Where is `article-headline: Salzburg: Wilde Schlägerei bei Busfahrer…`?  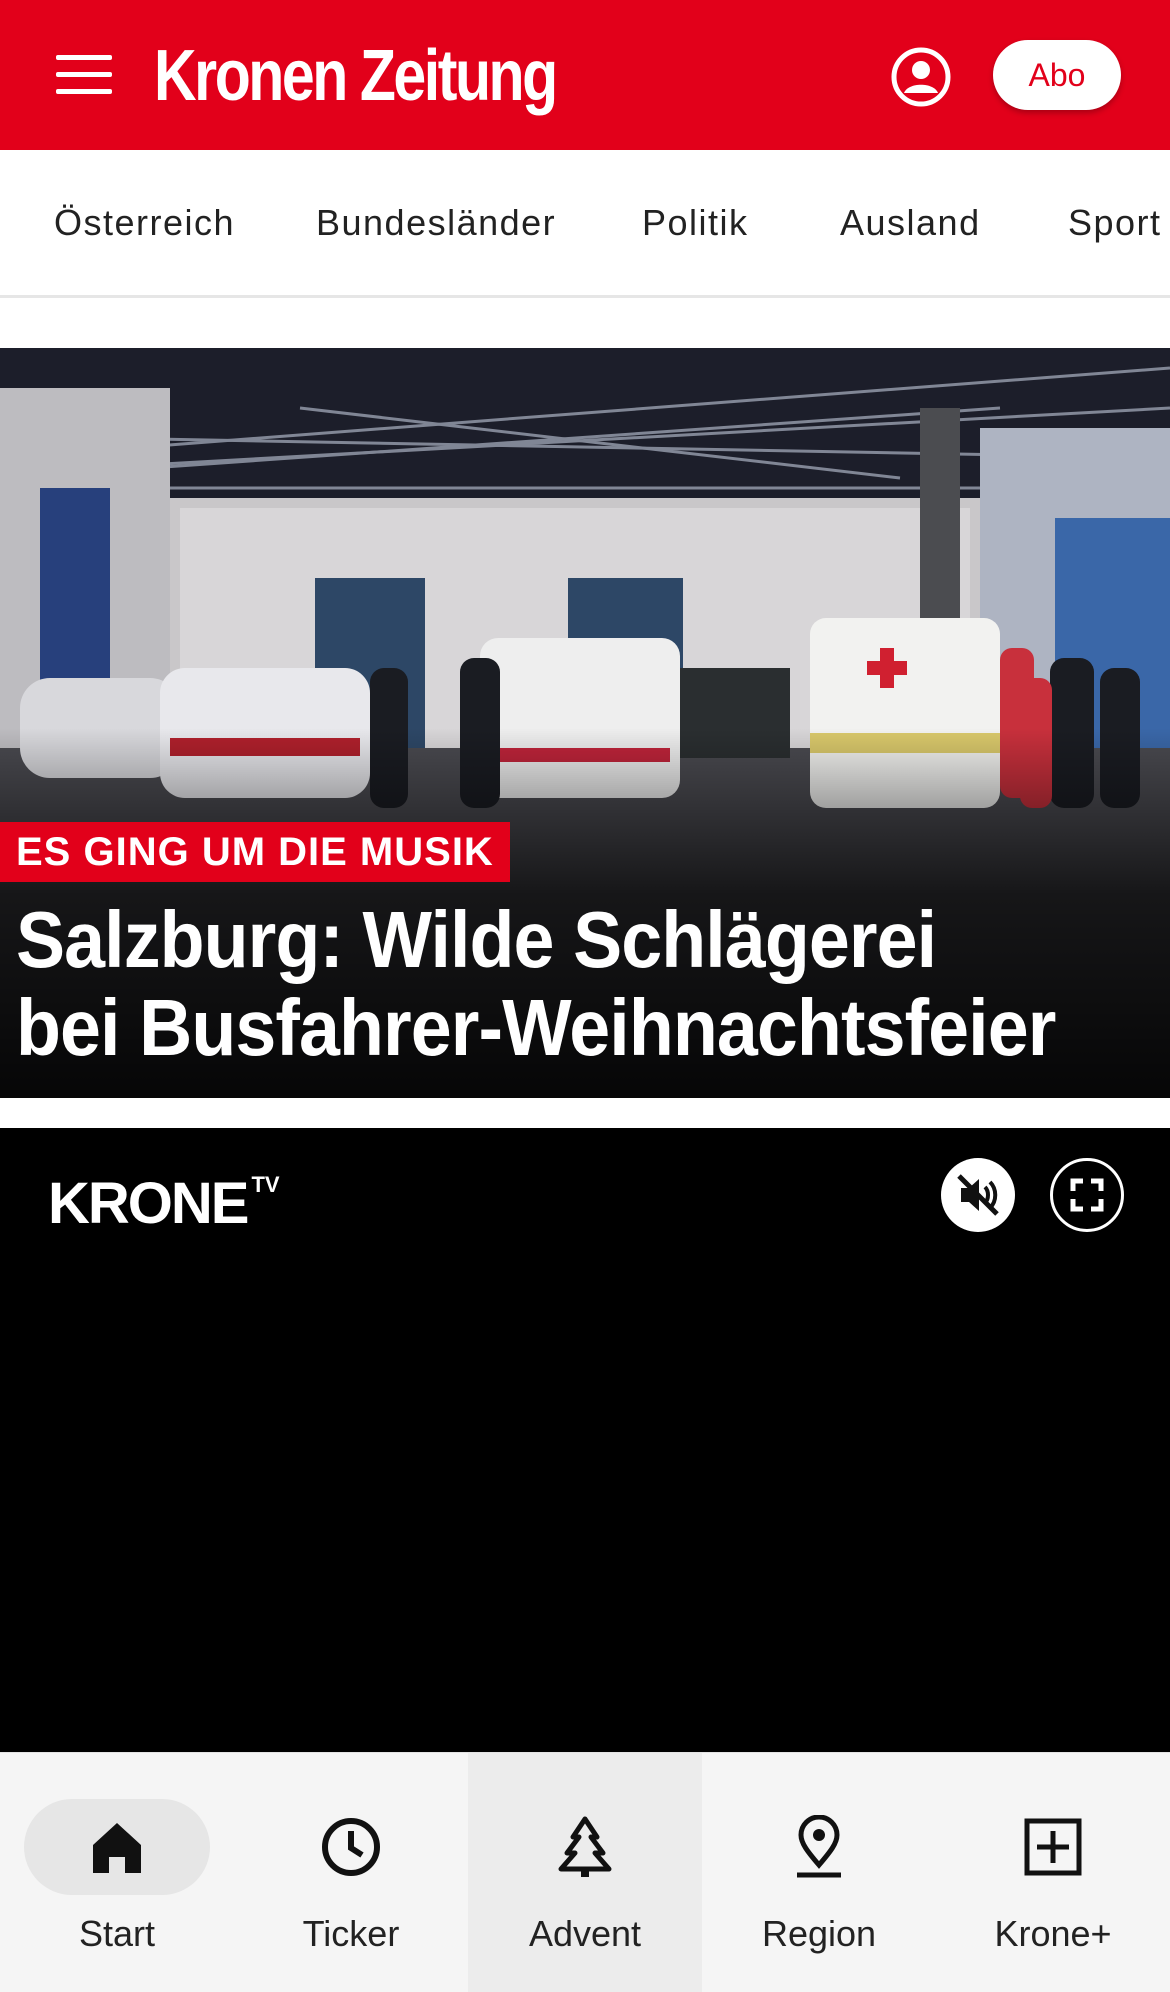 article-headline: Salzburg: Wilde Schlägerei bei Busfahrer… is located at coordinates (545, 984).